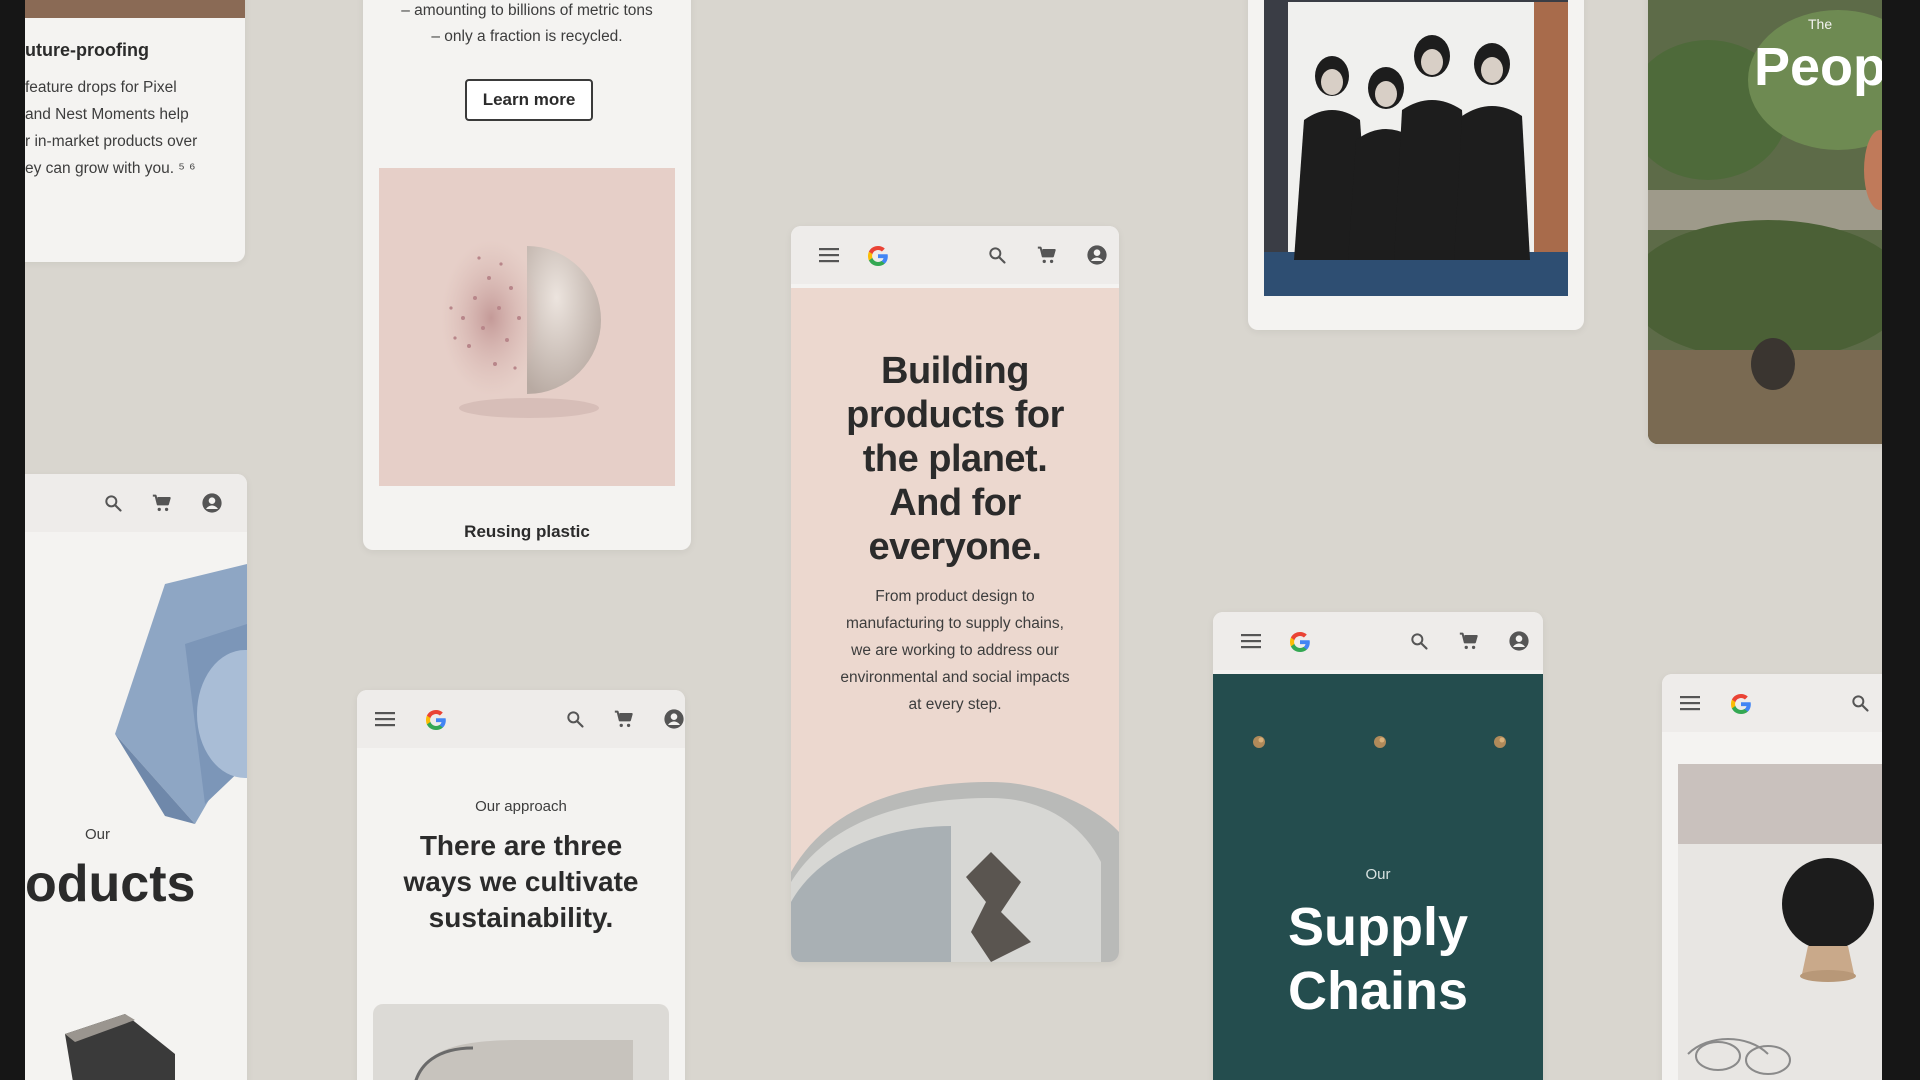 Image resolution: width=1920 pixels, height=1080 pixels. I want to click on future-line-2: and Nest Moments help, so click(107, 114).